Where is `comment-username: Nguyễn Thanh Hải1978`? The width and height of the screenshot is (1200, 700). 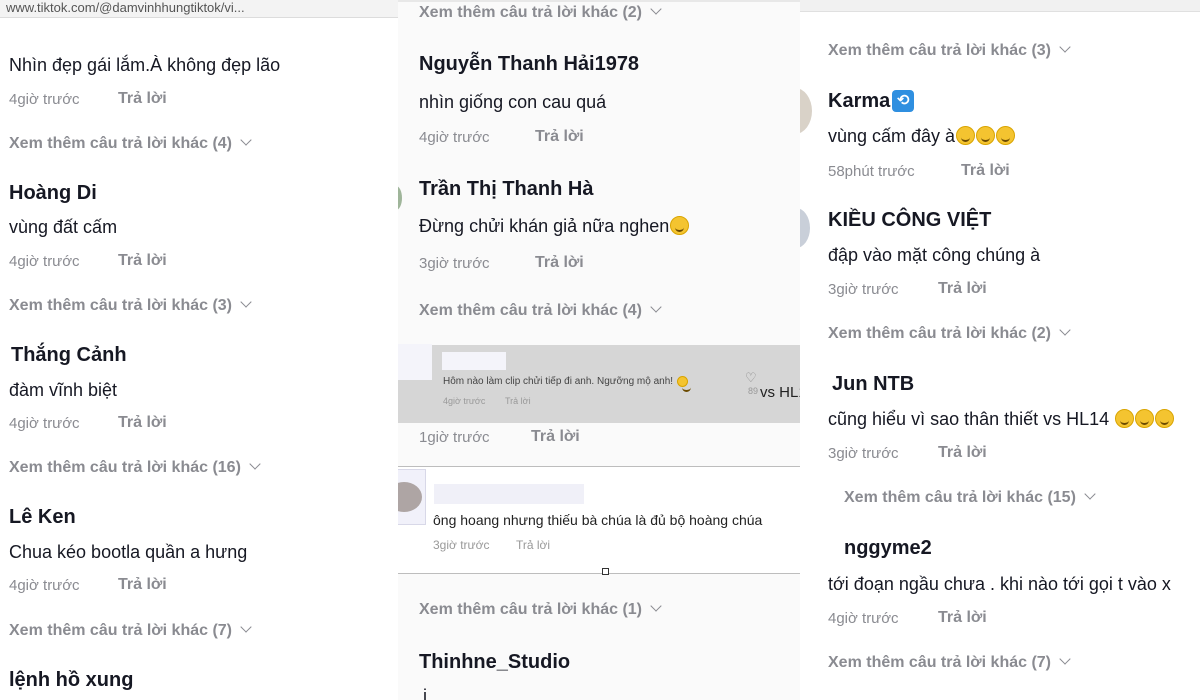 comment-username: Nguyễn Thanh Hải1978 is located at coordinates (529, 64).